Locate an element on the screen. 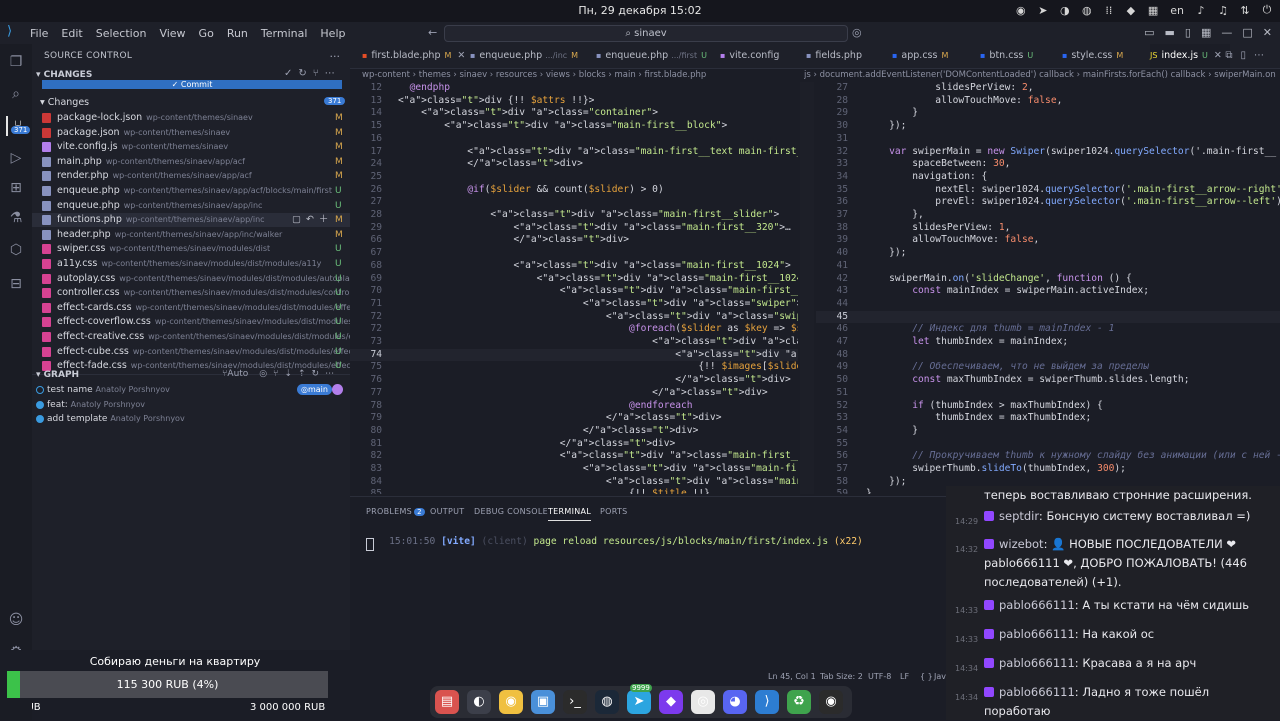  changes-section-header: ▾ CHANGES is located at coordinates (64, 75).